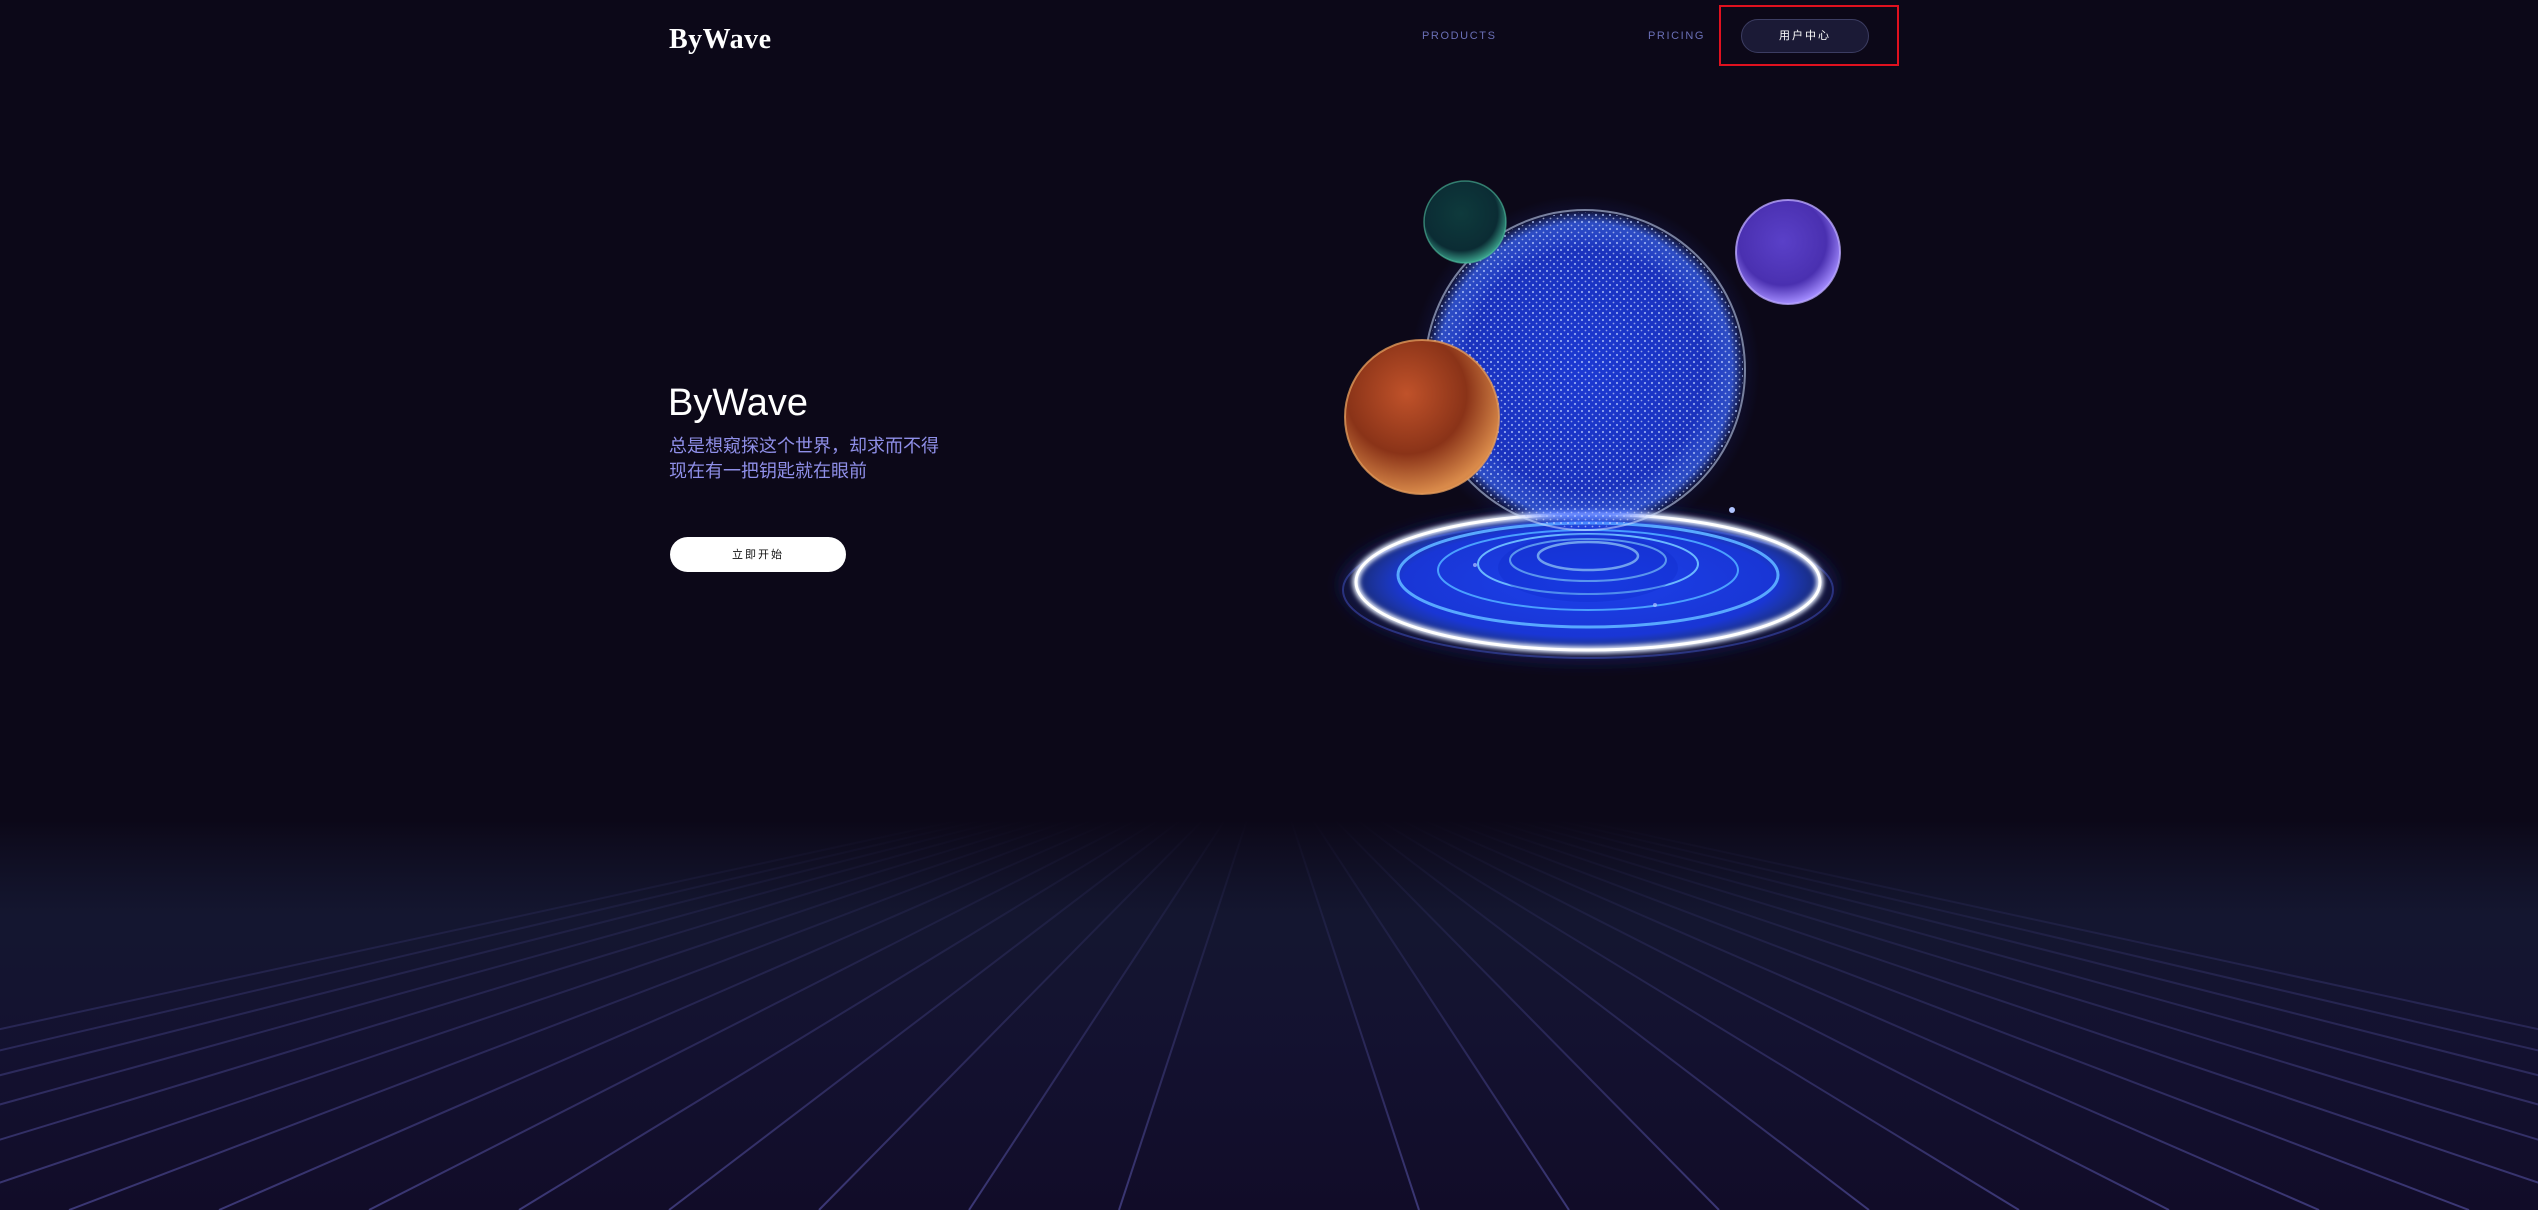  I want to click on hero-illustration, so click(1600, 430).